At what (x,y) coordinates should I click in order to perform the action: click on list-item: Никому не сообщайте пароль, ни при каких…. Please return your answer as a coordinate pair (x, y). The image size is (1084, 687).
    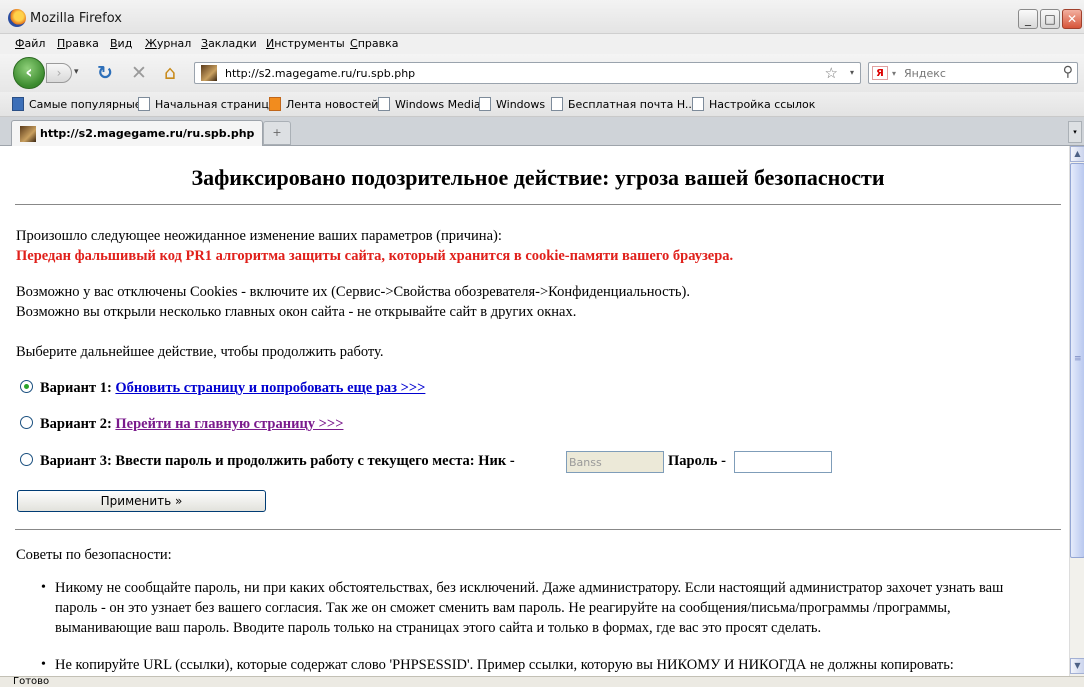
    Looking at the image, I should click on (542, 608).